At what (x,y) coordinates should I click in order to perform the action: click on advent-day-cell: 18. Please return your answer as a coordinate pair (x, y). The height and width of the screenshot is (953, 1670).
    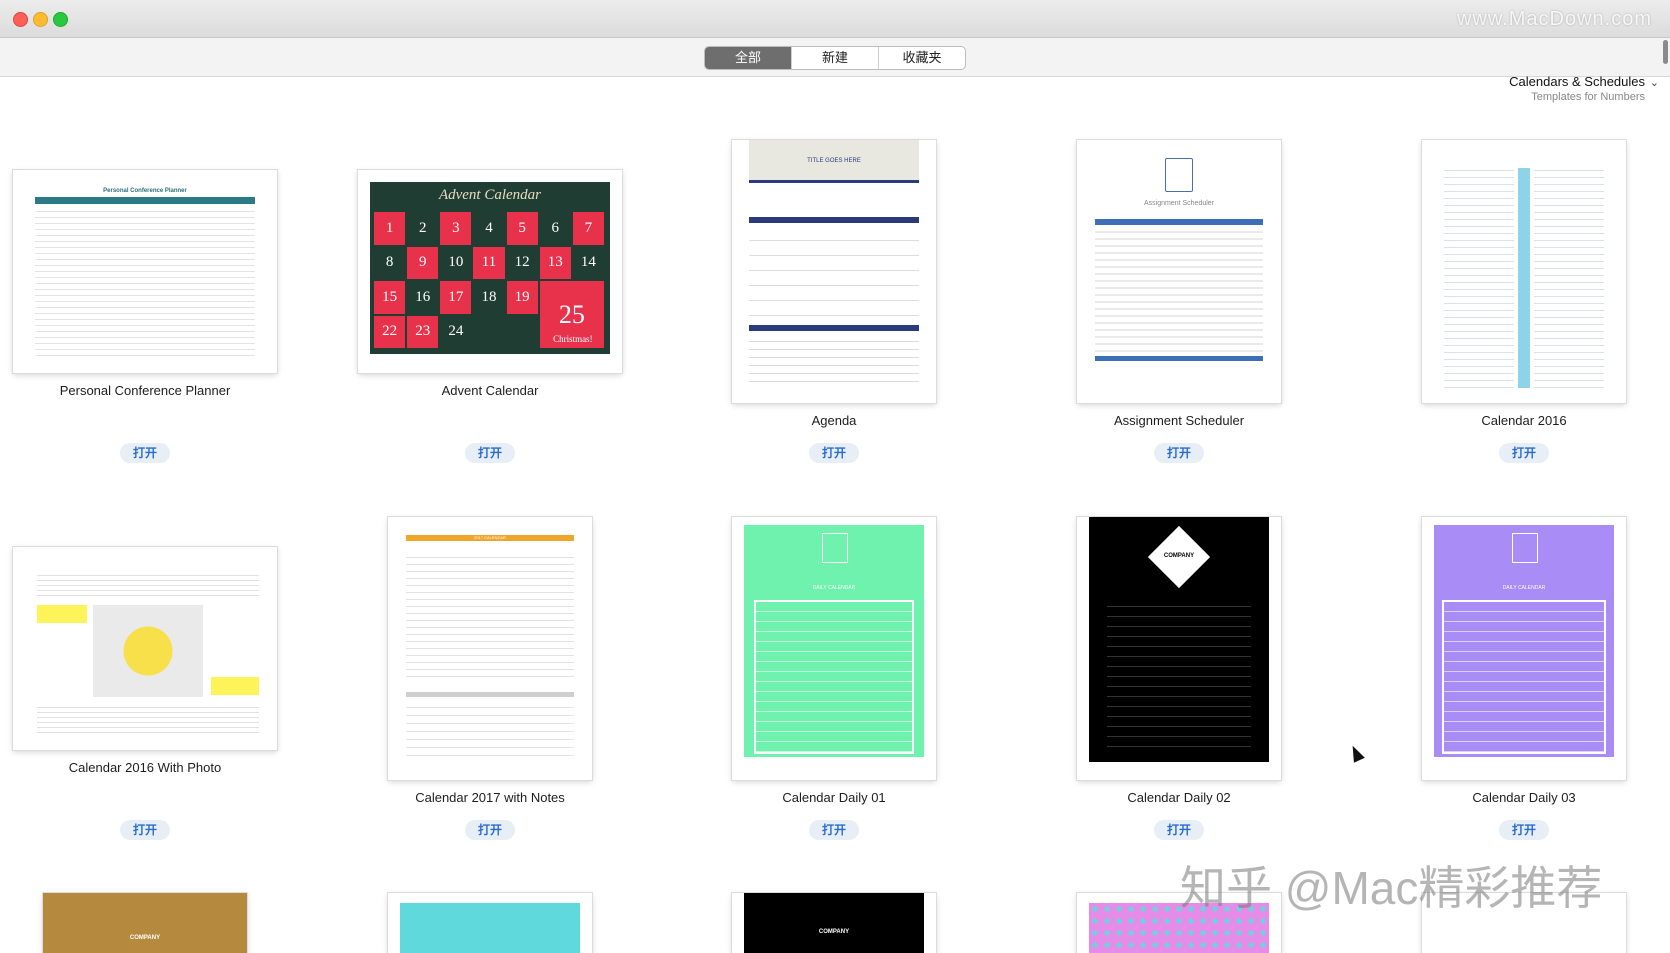
    Looking at the image, I should click on (489, 297).